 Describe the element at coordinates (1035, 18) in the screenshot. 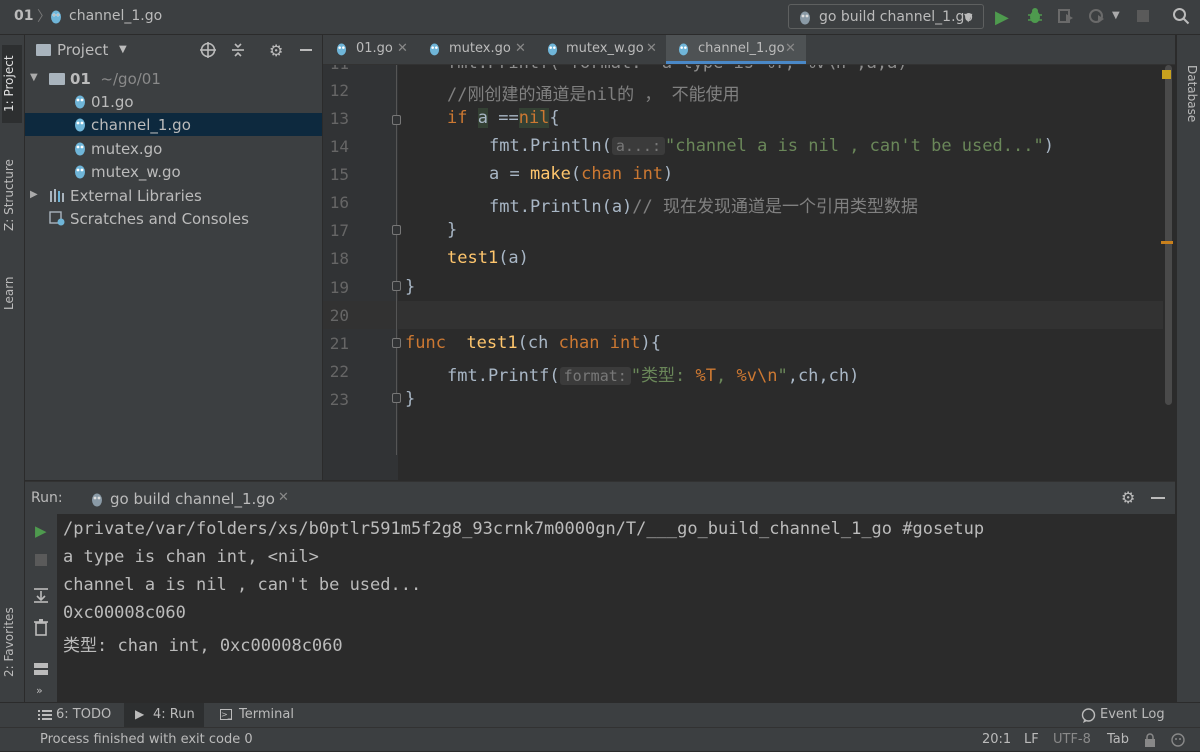

I see `debug-icon` at that location.